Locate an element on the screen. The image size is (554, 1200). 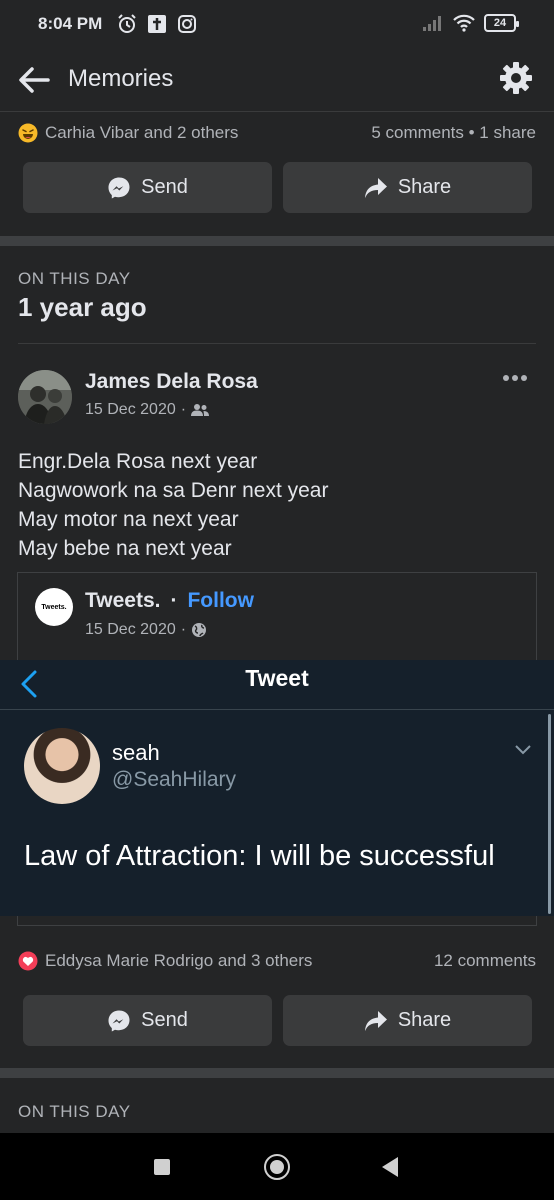
bible-app-icon is located at coordinates (157, 24).